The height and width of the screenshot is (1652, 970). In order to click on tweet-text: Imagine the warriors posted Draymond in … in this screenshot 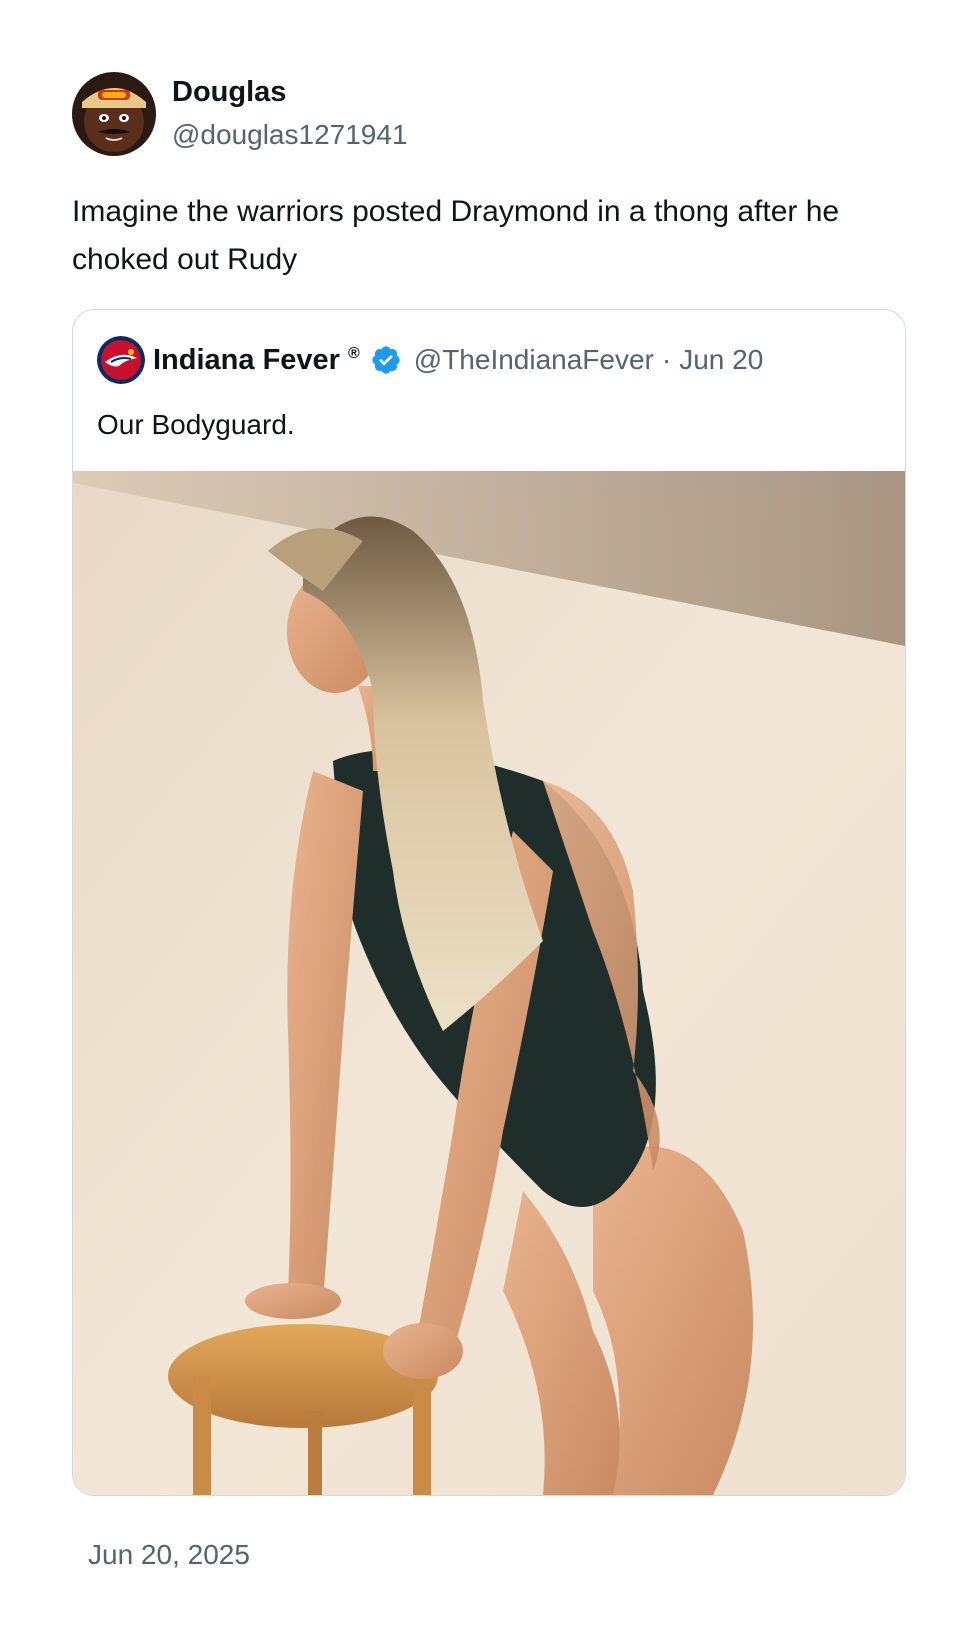, I will do `click(456, 235)`.